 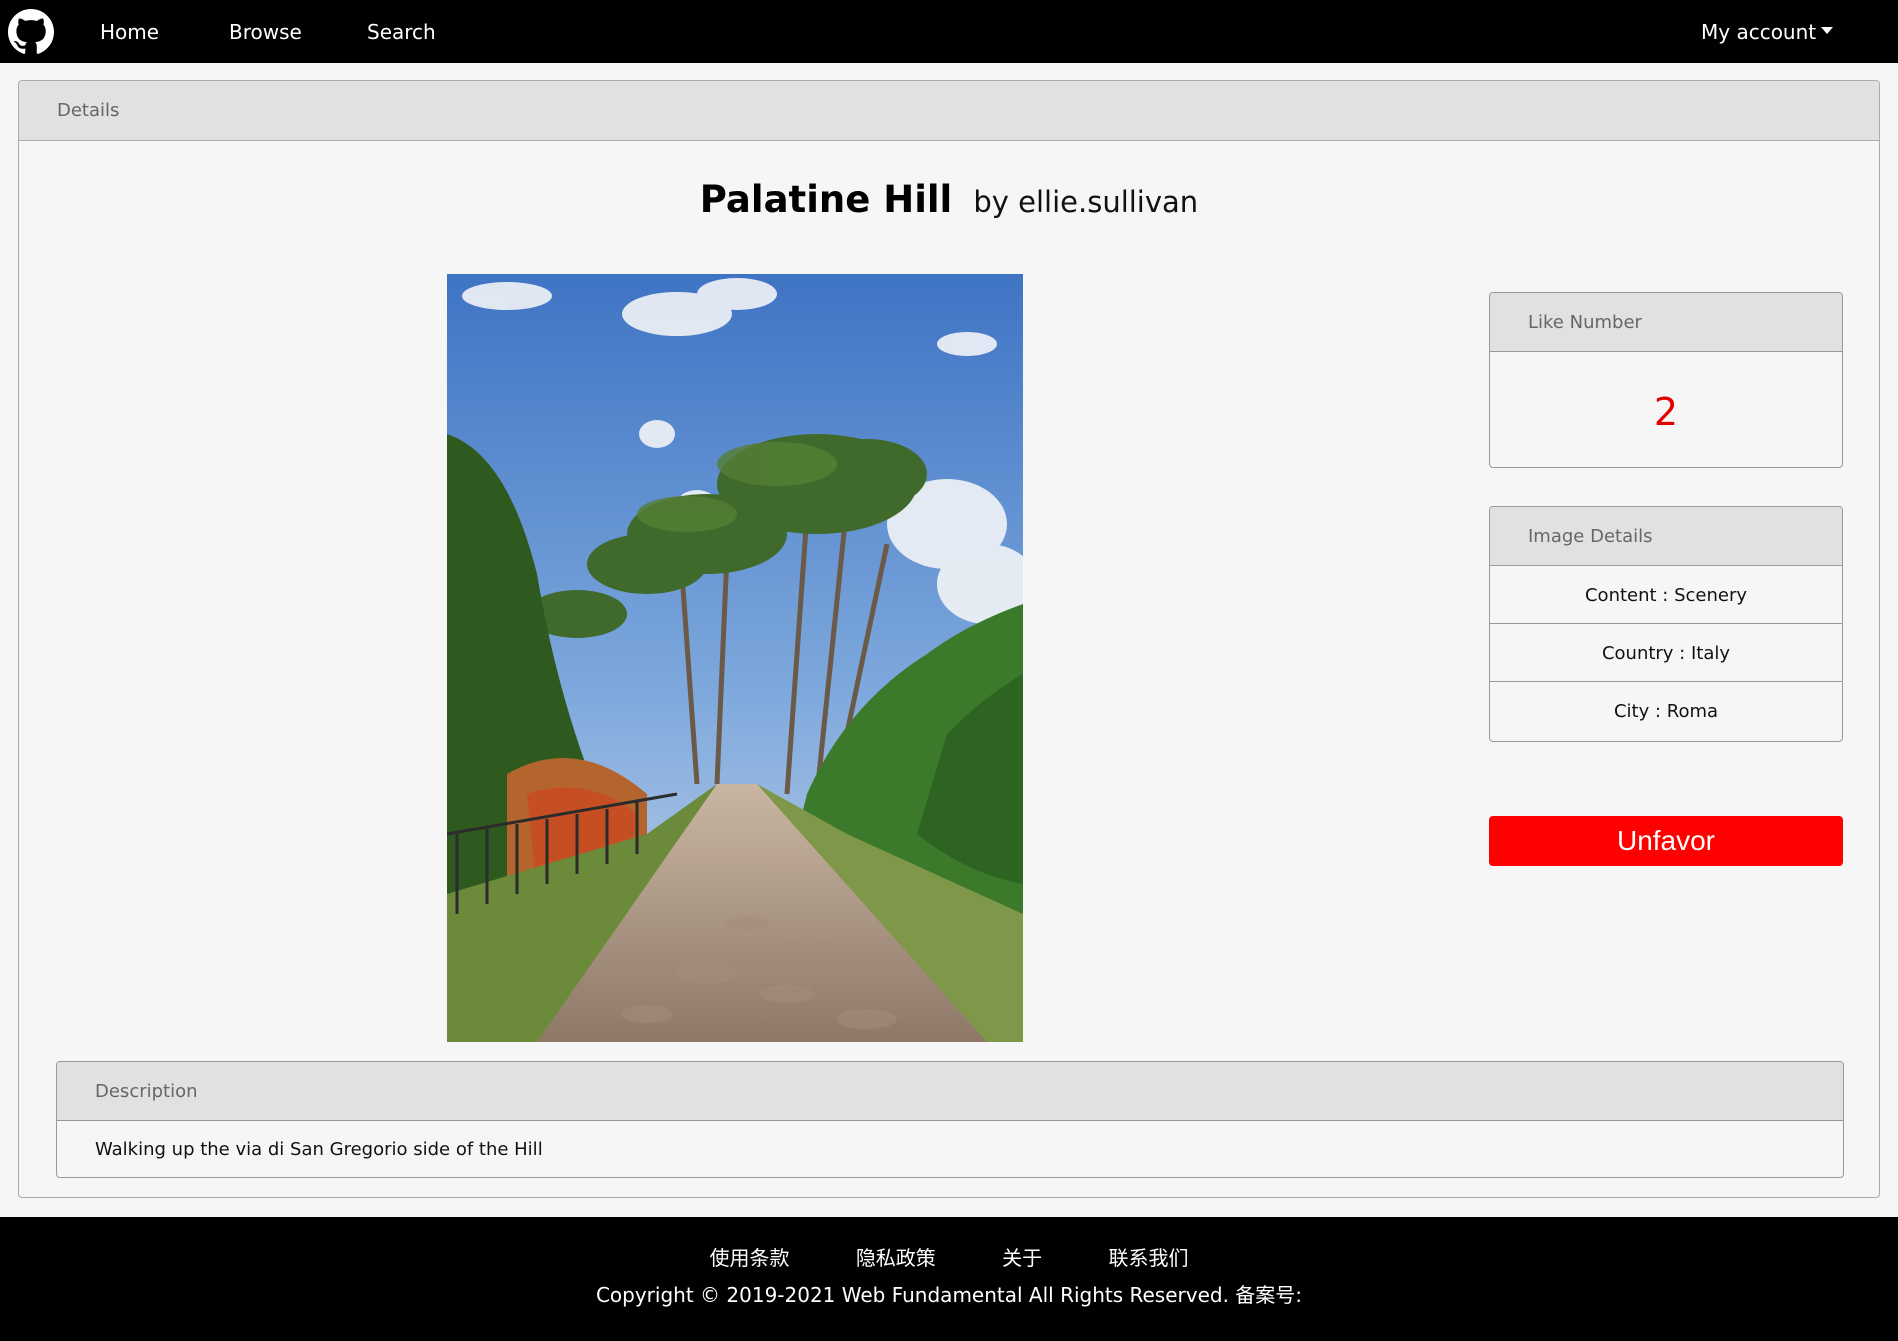 What do you see at coordinates (1666, 380) in the screenshot?
I see `like-number-panel: Like Number 2` at bounding box center [1666, 380].